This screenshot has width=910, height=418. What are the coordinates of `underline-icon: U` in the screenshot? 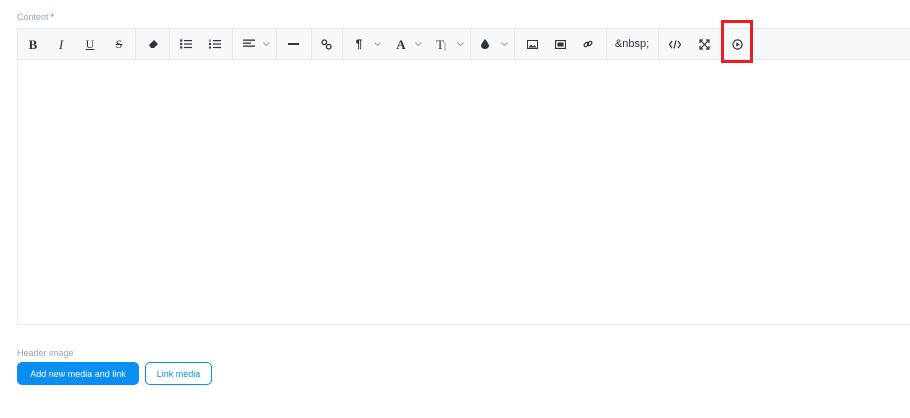 It's located at (90, 44).